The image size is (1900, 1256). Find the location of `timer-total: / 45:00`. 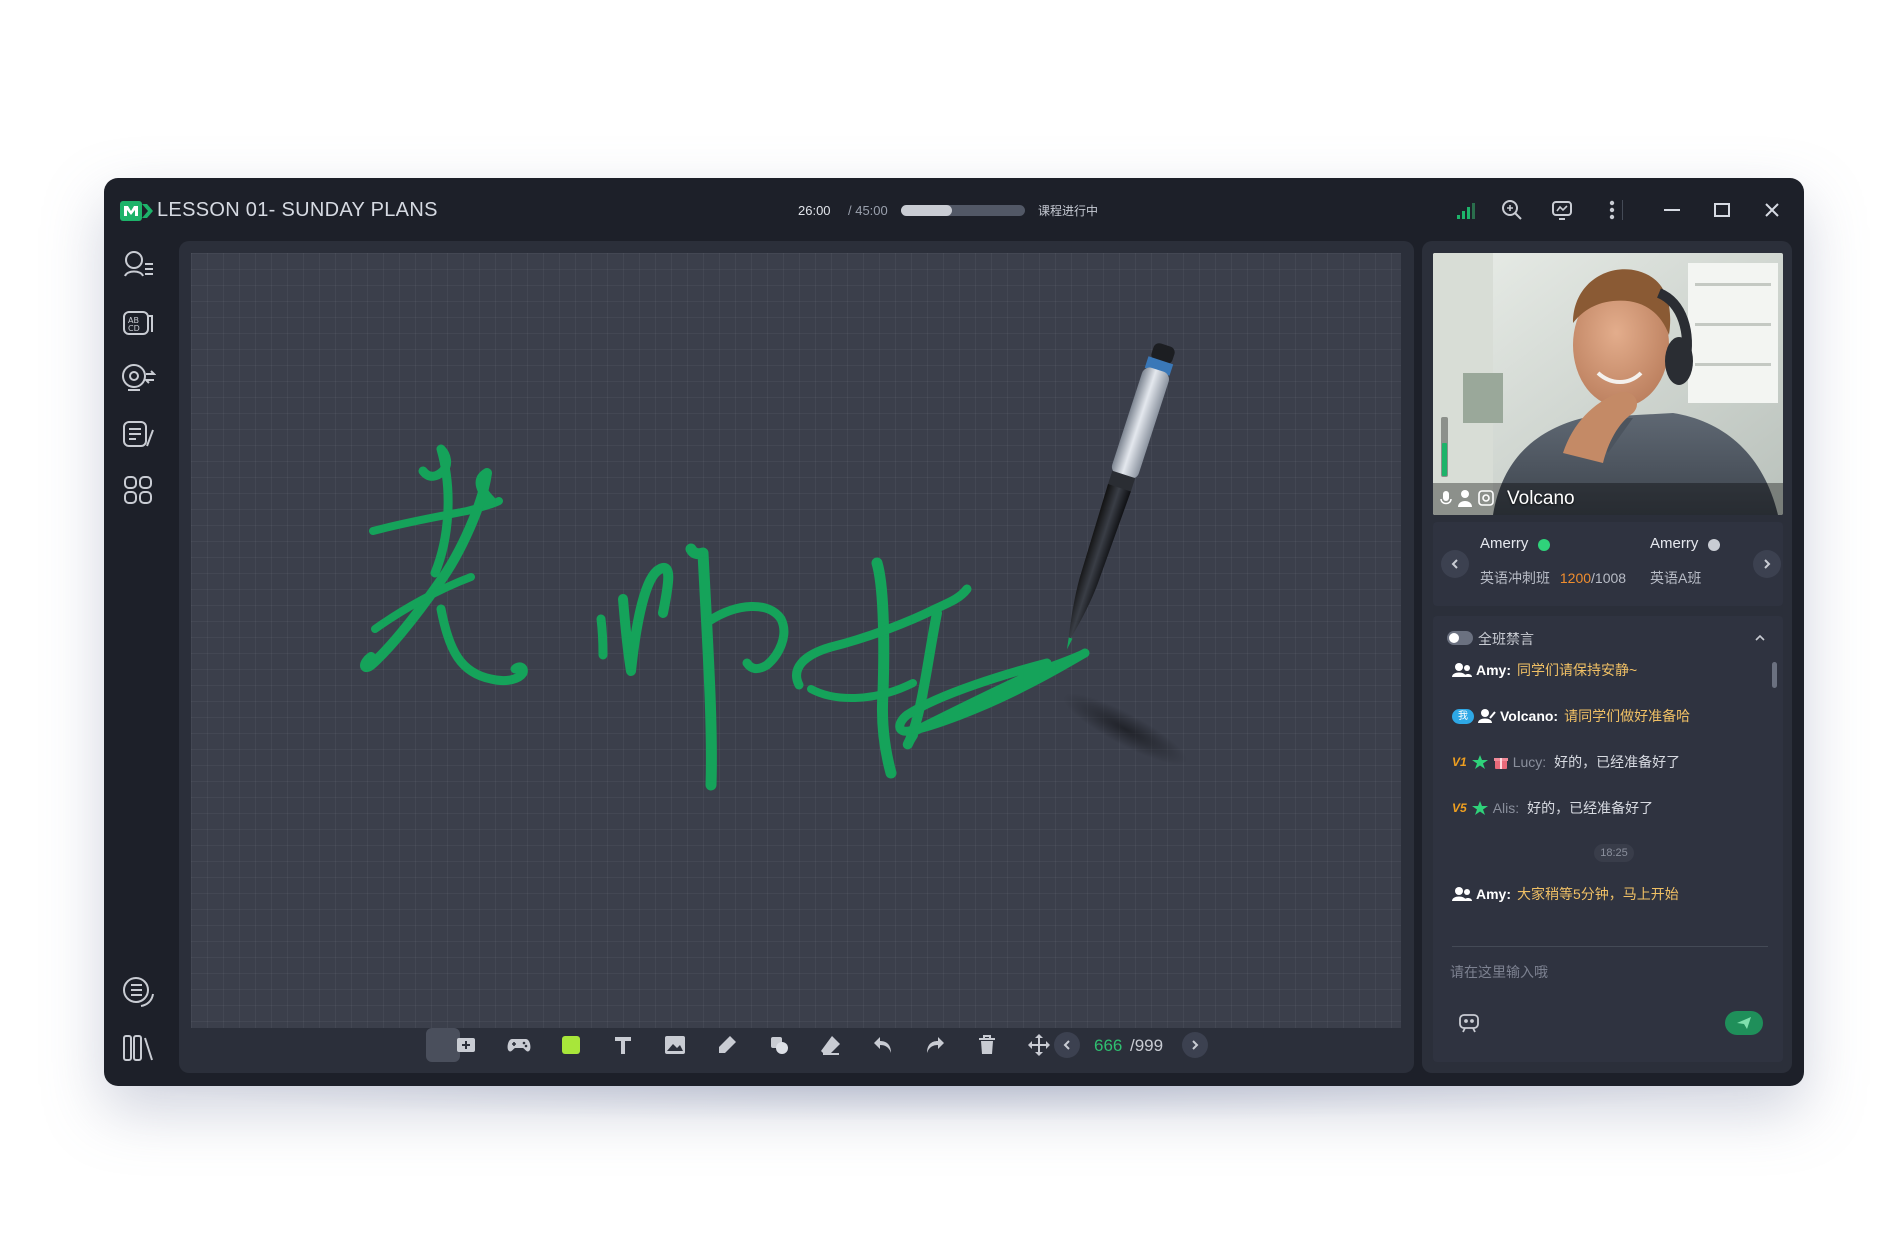

timer-total: / 45:00 is located at coordinates (868, 210).